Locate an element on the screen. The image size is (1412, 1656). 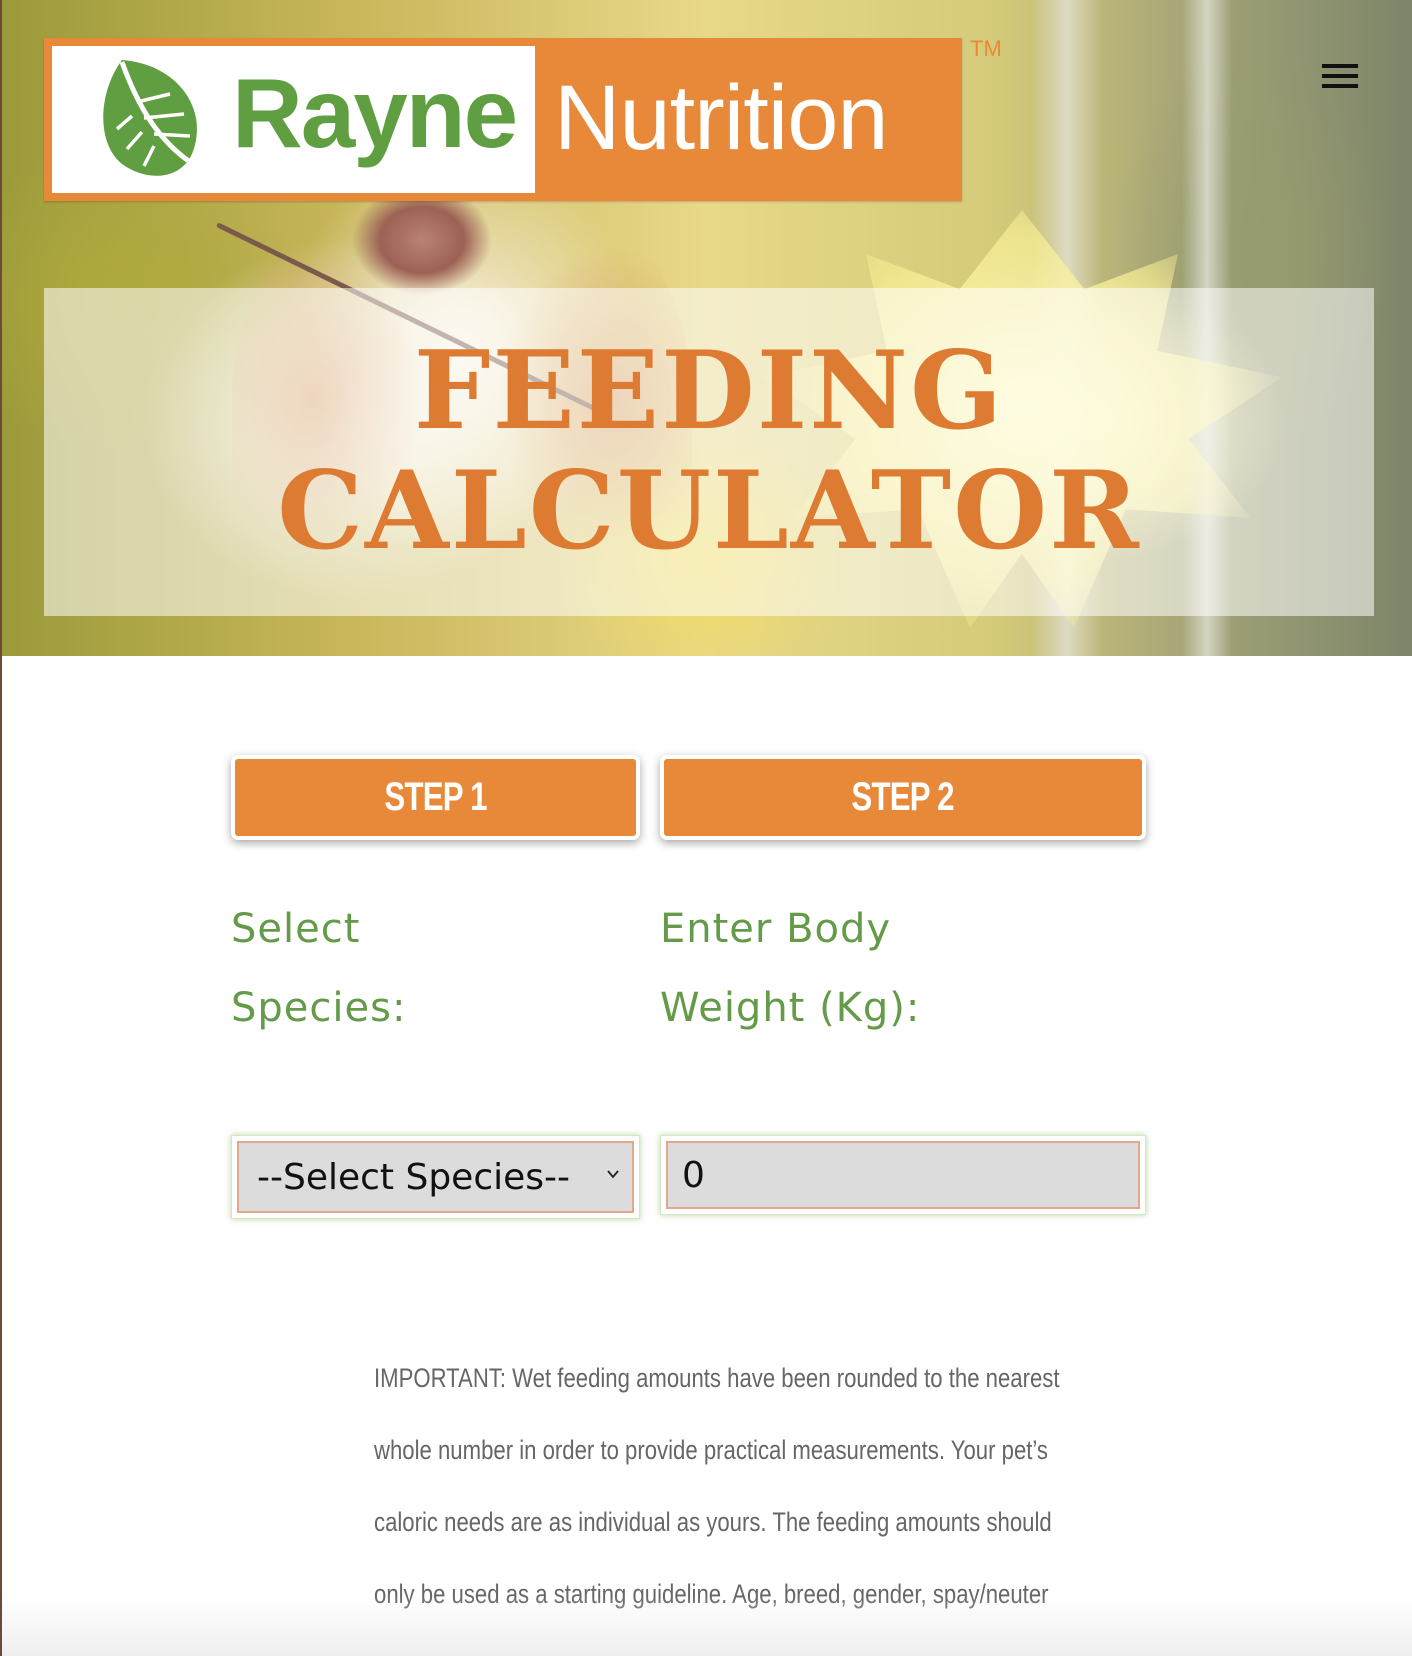
species-select: --Select Species-- is located at coordinates (435, 1177).